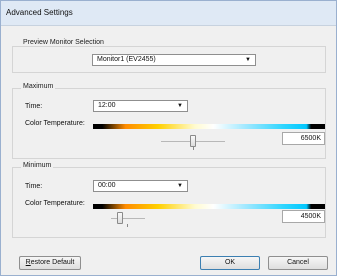 The image size is (337, 276). Describe the element at coordinates (140, 106) in the screenshot. I see `maximum-time-select: 12:00 ▼` at that location.